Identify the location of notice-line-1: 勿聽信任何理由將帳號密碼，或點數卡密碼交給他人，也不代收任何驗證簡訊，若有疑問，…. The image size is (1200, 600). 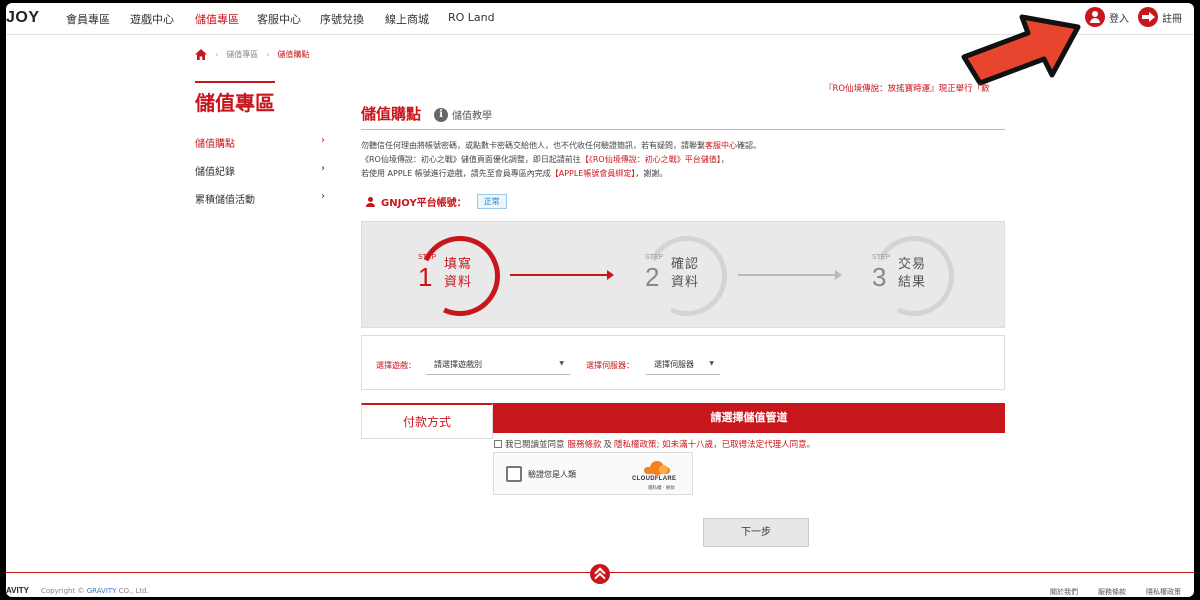
(561, 145).